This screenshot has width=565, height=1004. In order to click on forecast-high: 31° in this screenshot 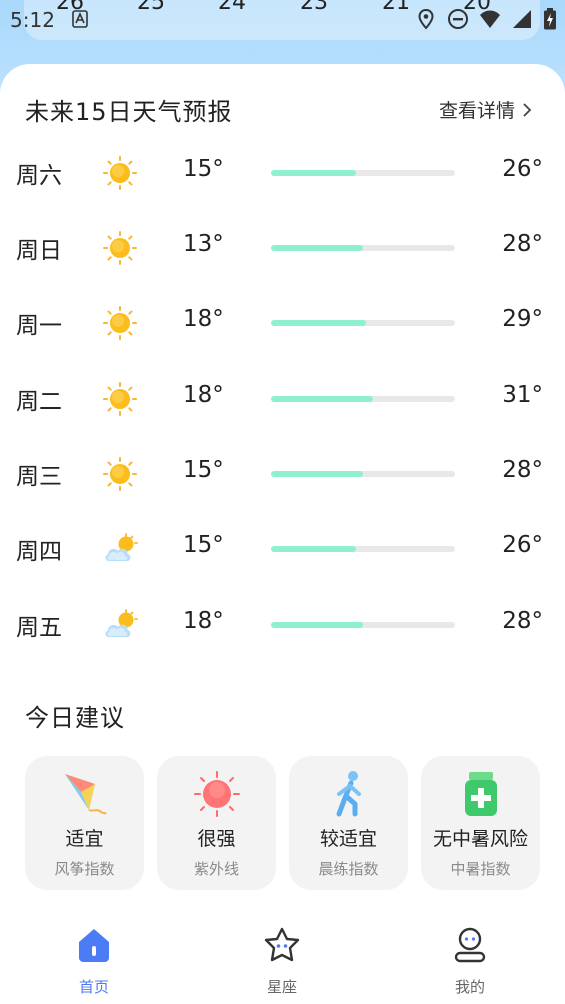, I will do `click(522, 395)`.